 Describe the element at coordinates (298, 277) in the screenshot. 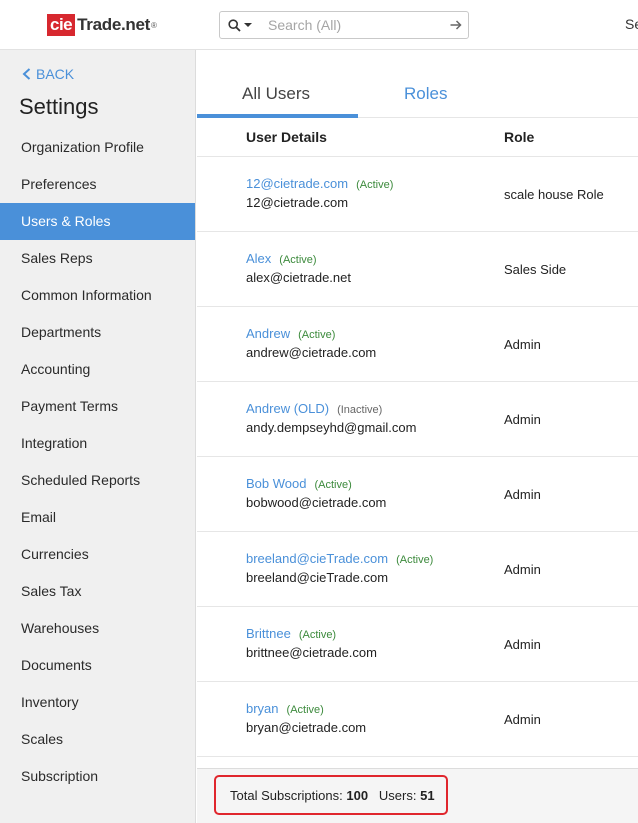

I see `user-email: alex@cietrade.net` at that location.